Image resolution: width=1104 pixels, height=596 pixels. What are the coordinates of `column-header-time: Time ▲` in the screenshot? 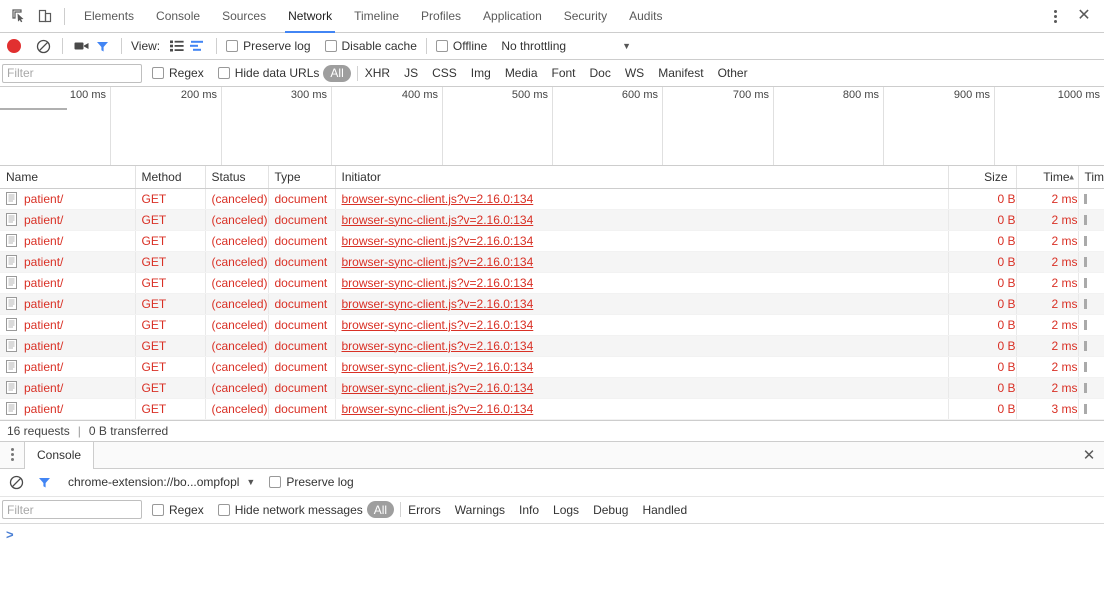 It's located at (1047, 177).